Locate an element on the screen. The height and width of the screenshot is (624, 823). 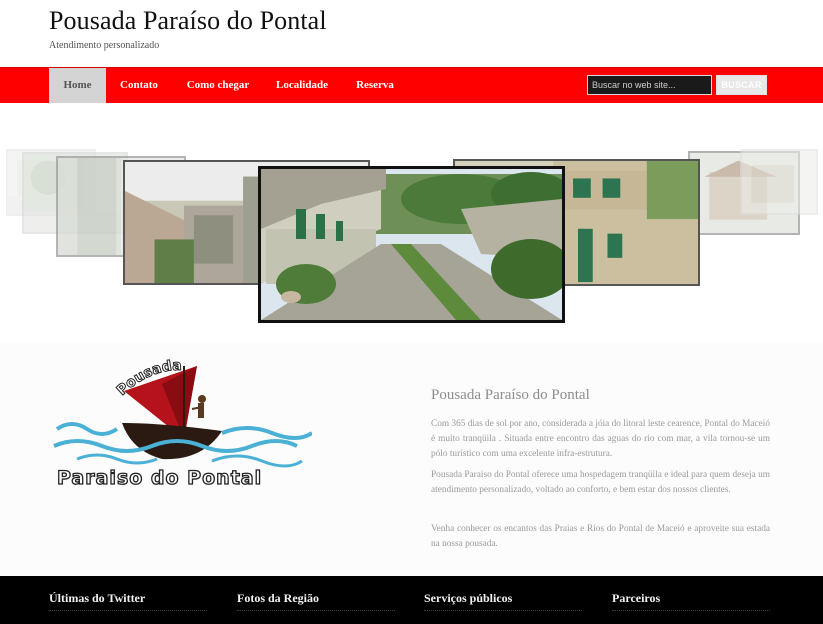
footer-title-fotos: Fotos da Região is located at coordinates (278, 598).